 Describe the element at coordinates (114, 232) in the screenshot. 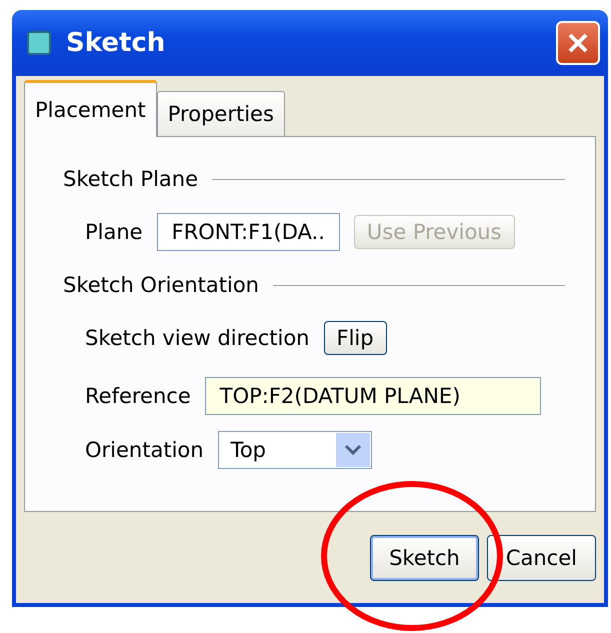

I see `plane-label: Plane` at that location.